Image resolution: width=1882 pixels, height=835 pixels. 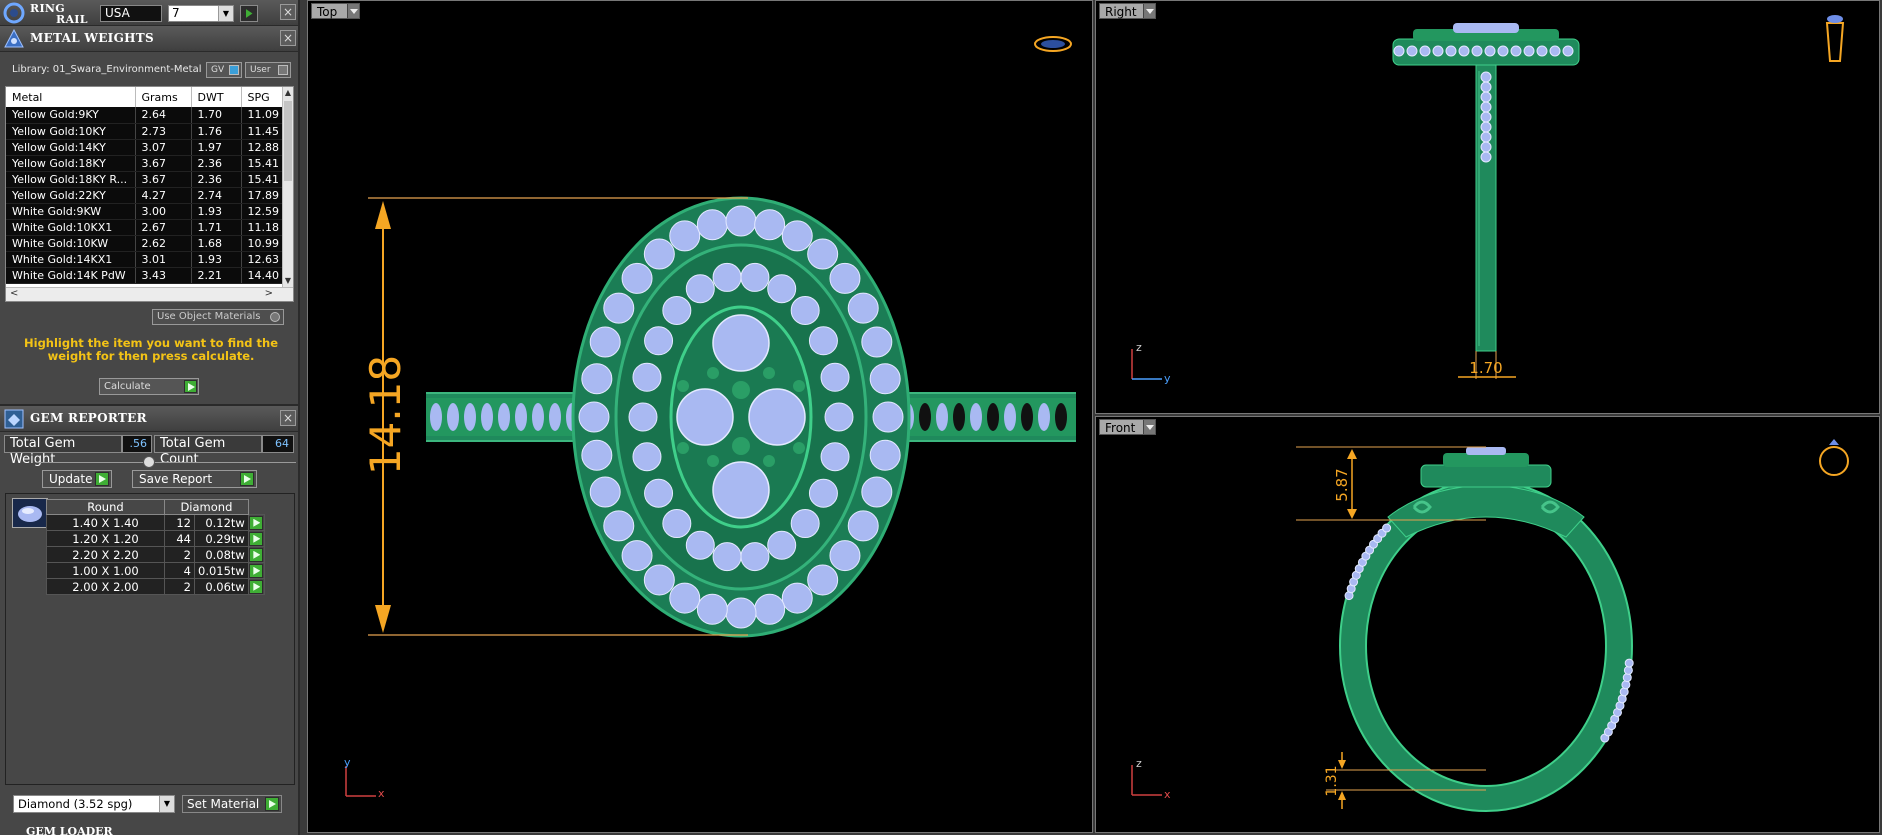 What do you see at coordinates (14, 293) in the screenshot?
I see `scroll-left-icon: <` at bounding box center [14, 293].